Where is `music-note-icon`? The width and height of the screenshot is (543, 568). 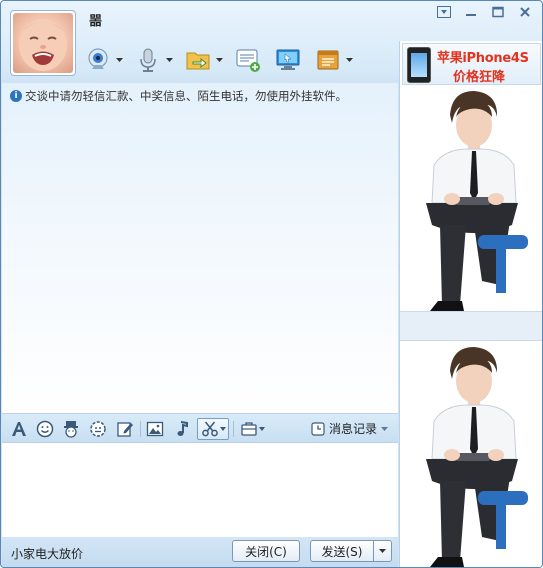 music-note-icon is located at coordinates (182, 428).